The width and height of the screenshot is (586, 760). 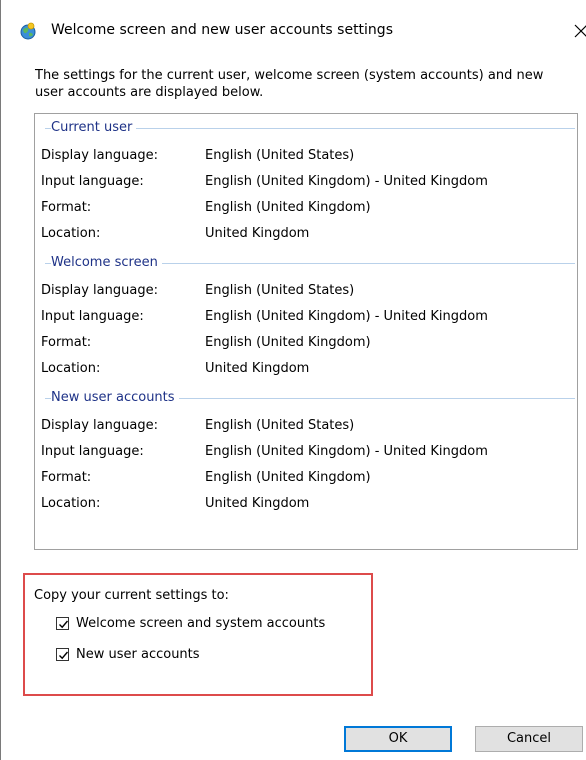 I want to click on group-title: New user accounts, so click(x=115, y=398).